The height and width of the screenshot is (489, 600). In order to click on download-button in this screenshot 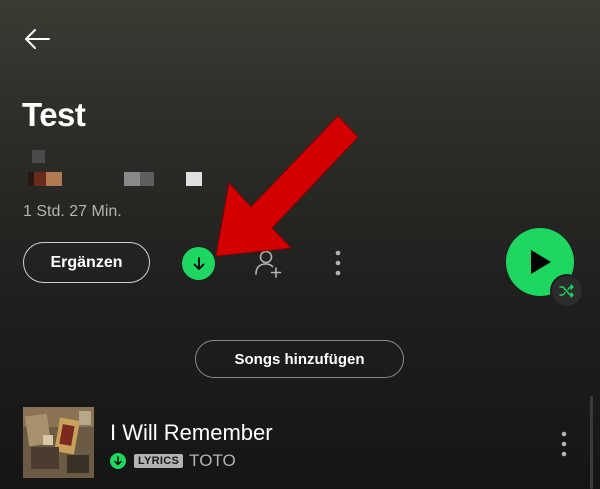, I will do `click(198, 263)`.